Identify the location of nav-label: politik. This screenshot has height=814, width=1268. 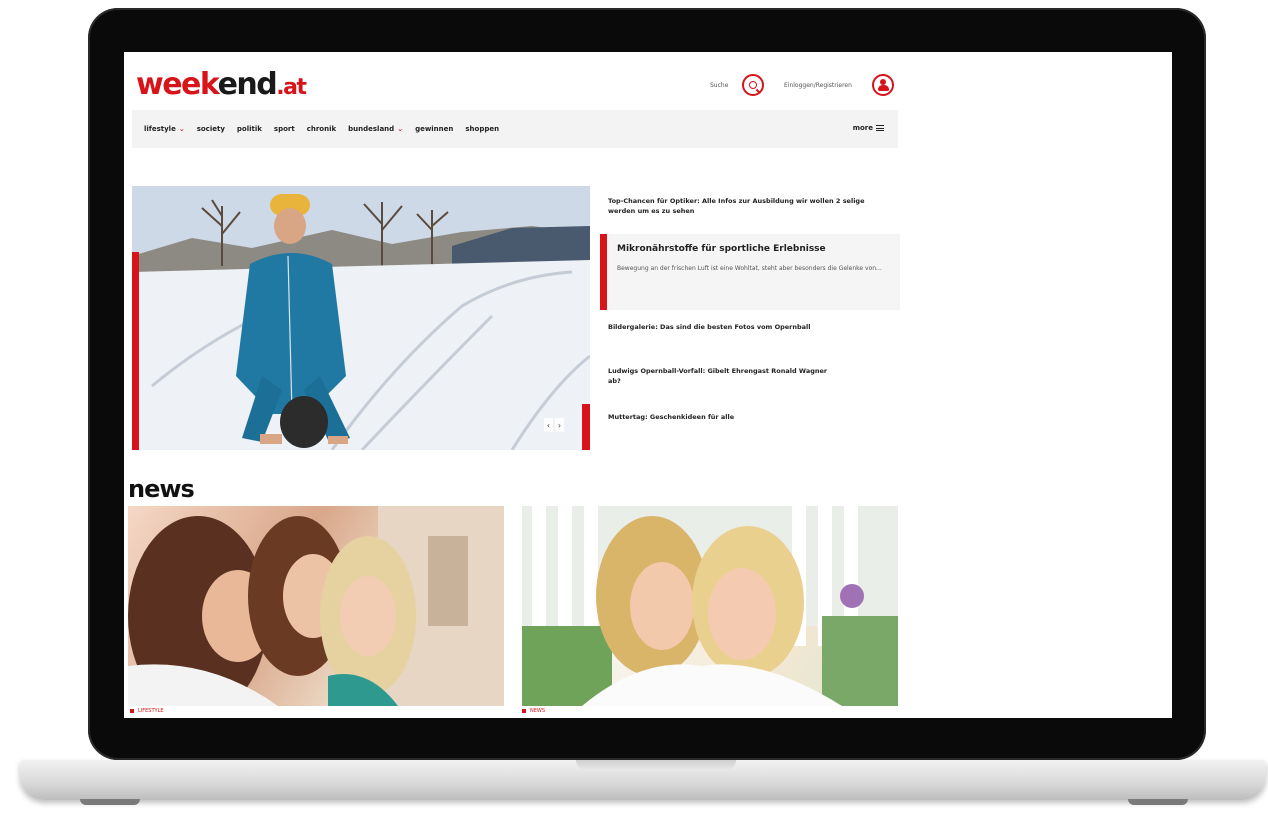
(249, 129).